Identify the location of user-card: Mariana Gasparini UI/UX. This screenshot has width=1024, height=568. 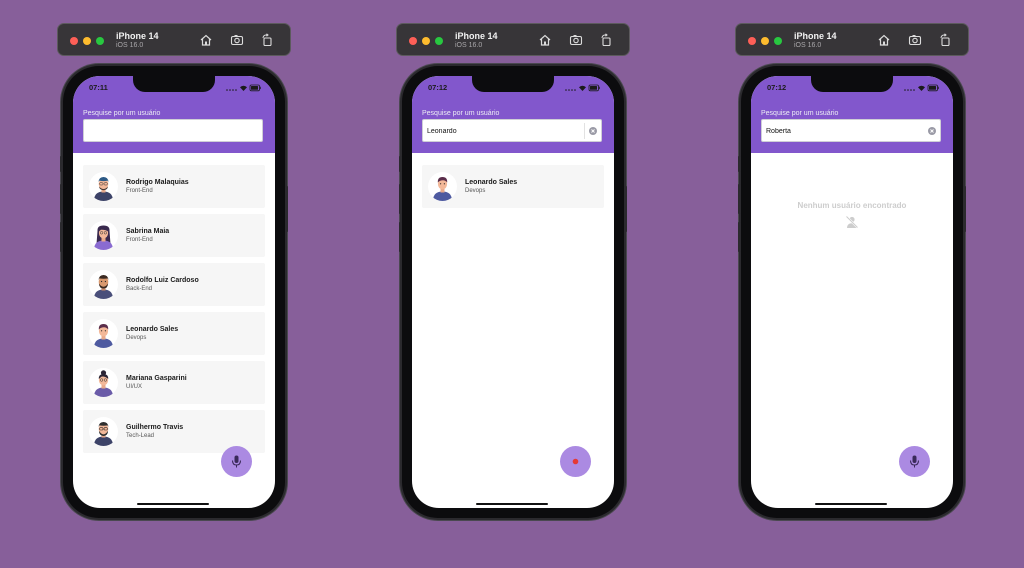
(174, 382).